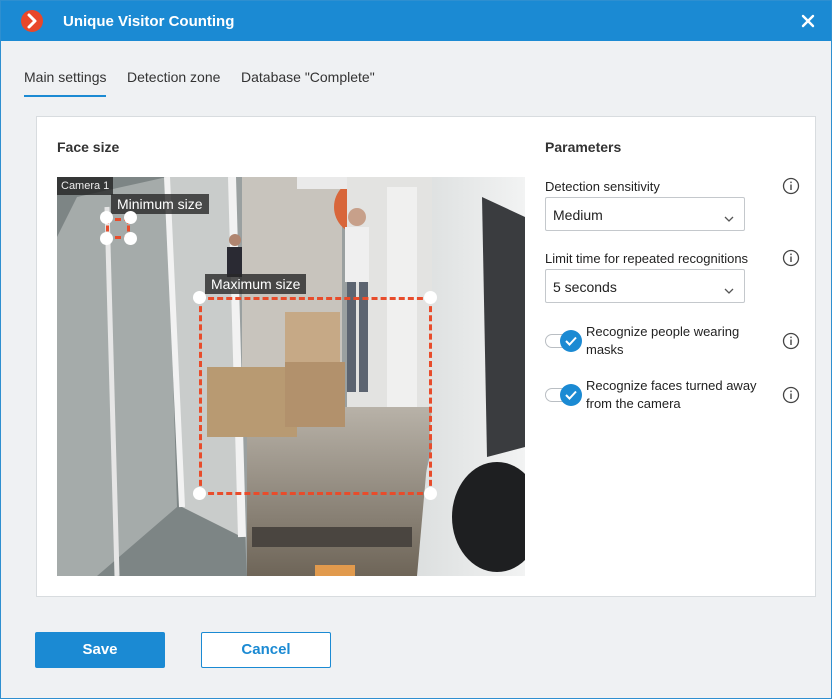 This screenshot has height=699, width=832. What do you see at coordinates (663, 340) in the screenshot?
I see `masks-toggle-label: Recognize people wearing masks` at bounding box center [663, 340].